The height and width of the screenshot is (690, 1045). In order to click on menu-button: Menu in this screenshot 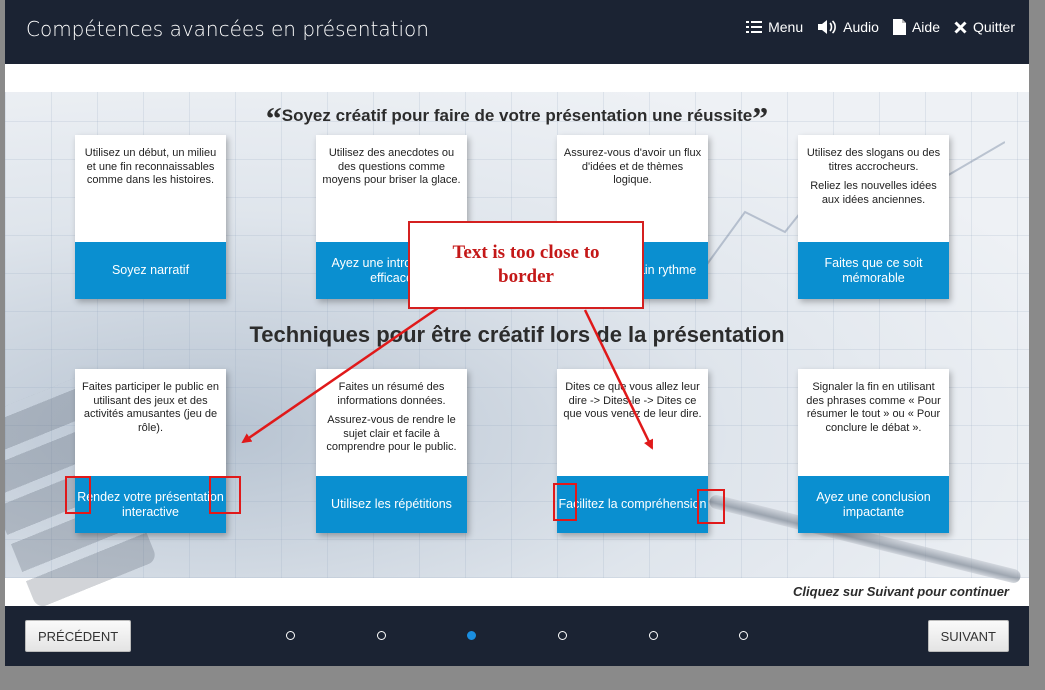, I will do `click(774, 27)`.